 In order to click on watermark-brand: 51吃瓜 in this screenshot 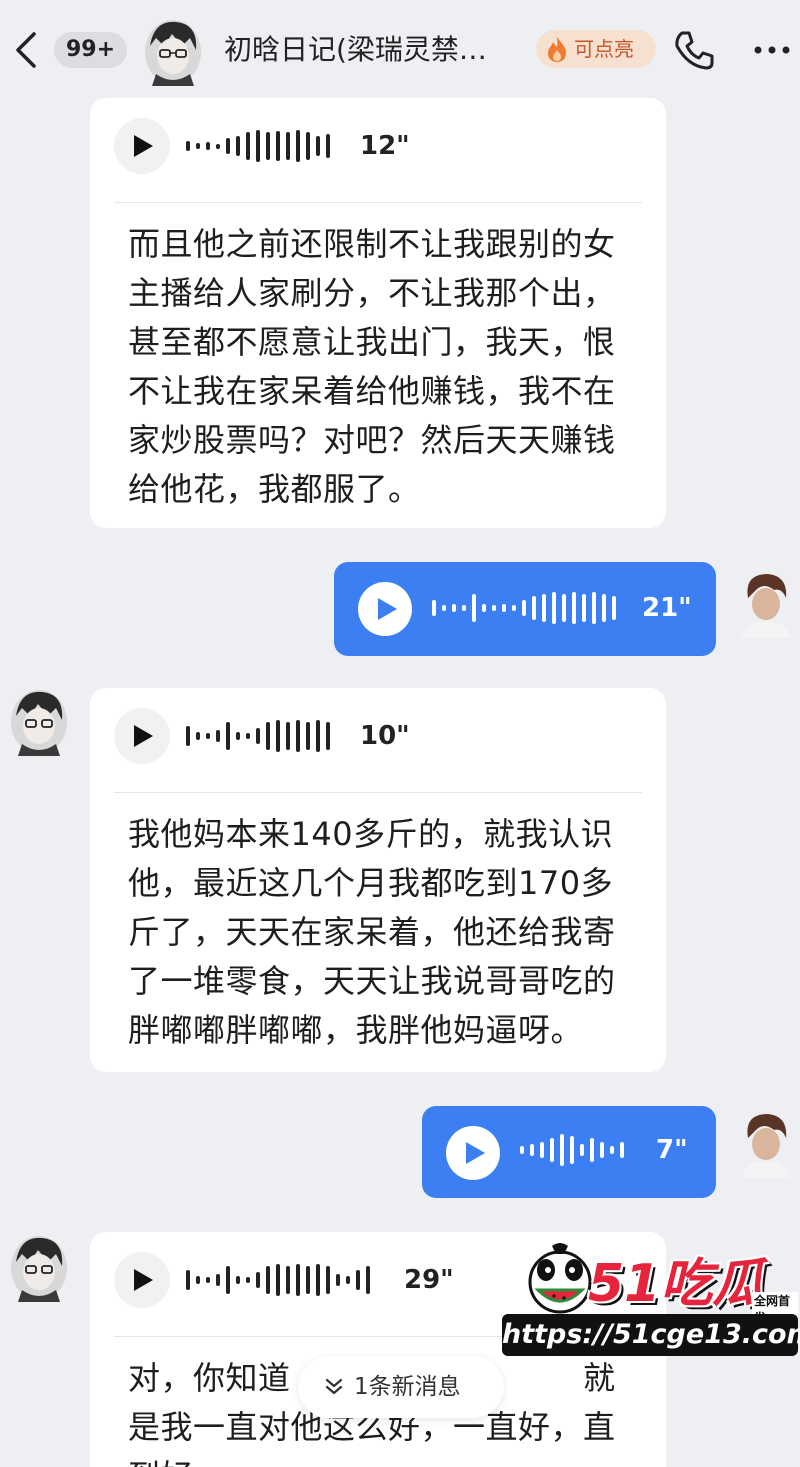, I will do `click(676, 1284)`.